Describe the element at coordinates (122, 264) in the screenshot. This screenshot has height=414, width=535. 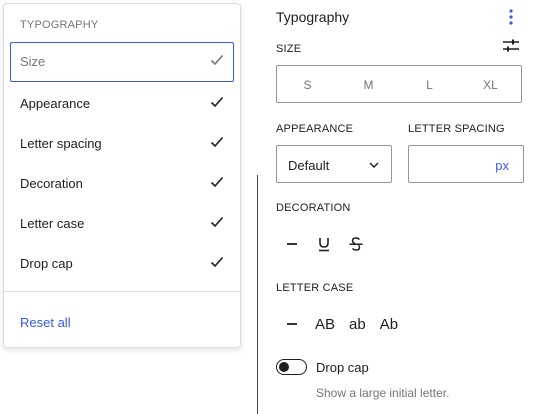
I see `menu-item-drop-cap: Drop cap` at that location.